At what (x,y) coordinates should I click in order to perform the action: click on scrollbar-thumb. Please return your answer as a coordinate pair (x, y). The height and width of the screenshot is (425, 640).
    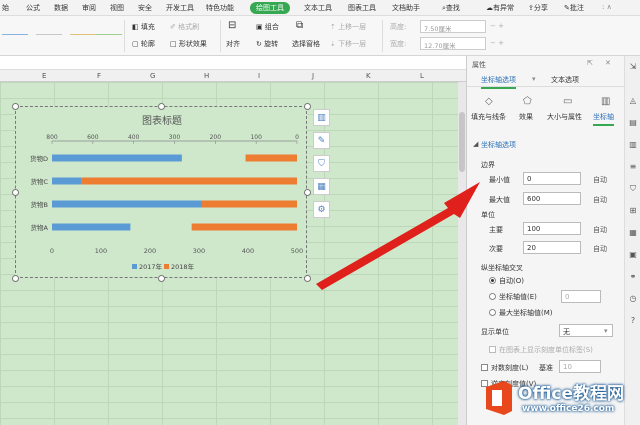
    Looking at the image, I should click on (462, 142).